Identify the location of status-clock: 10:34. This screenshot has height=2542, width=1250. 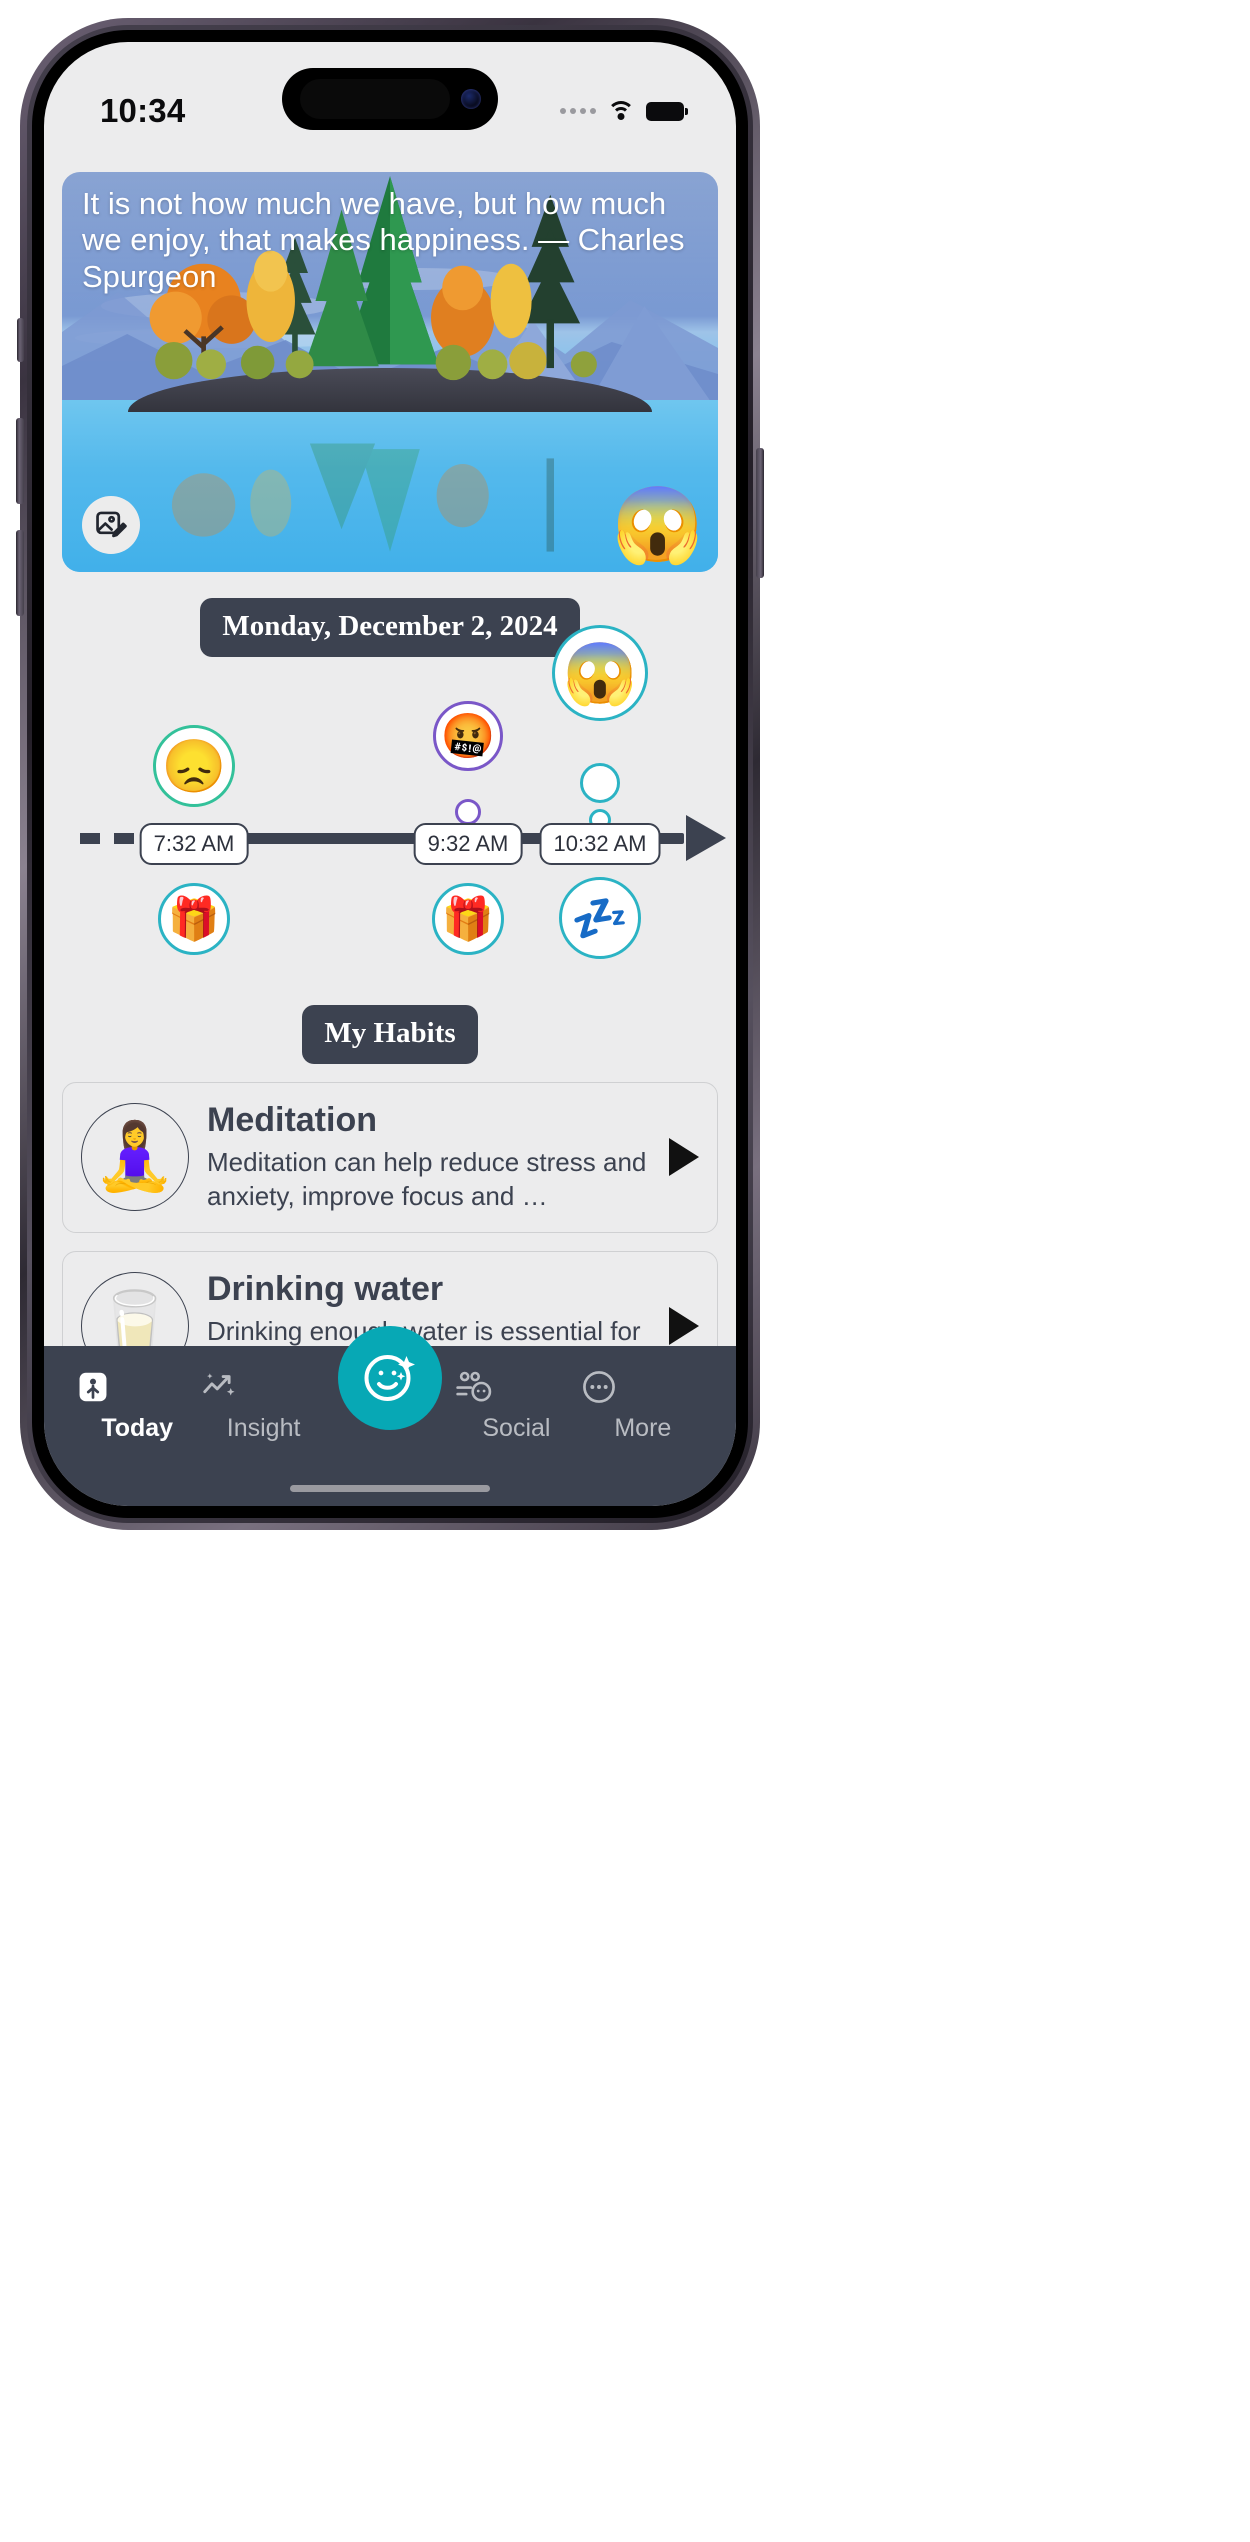
(143, 110).